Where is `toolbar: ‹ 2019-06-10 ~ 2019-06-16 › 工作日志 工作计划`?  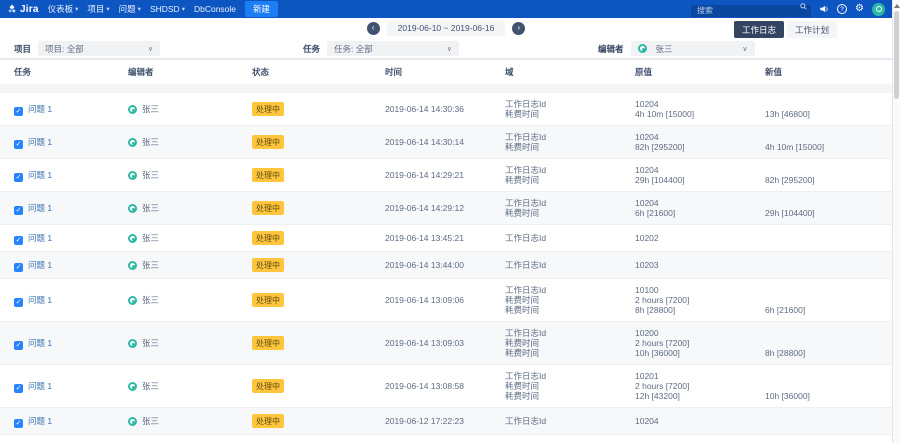
toolbar: ‹ 2019-06-10 ~ 2019-06-16 › 工作日志 工作计划 is located at coordinates (446, 28).